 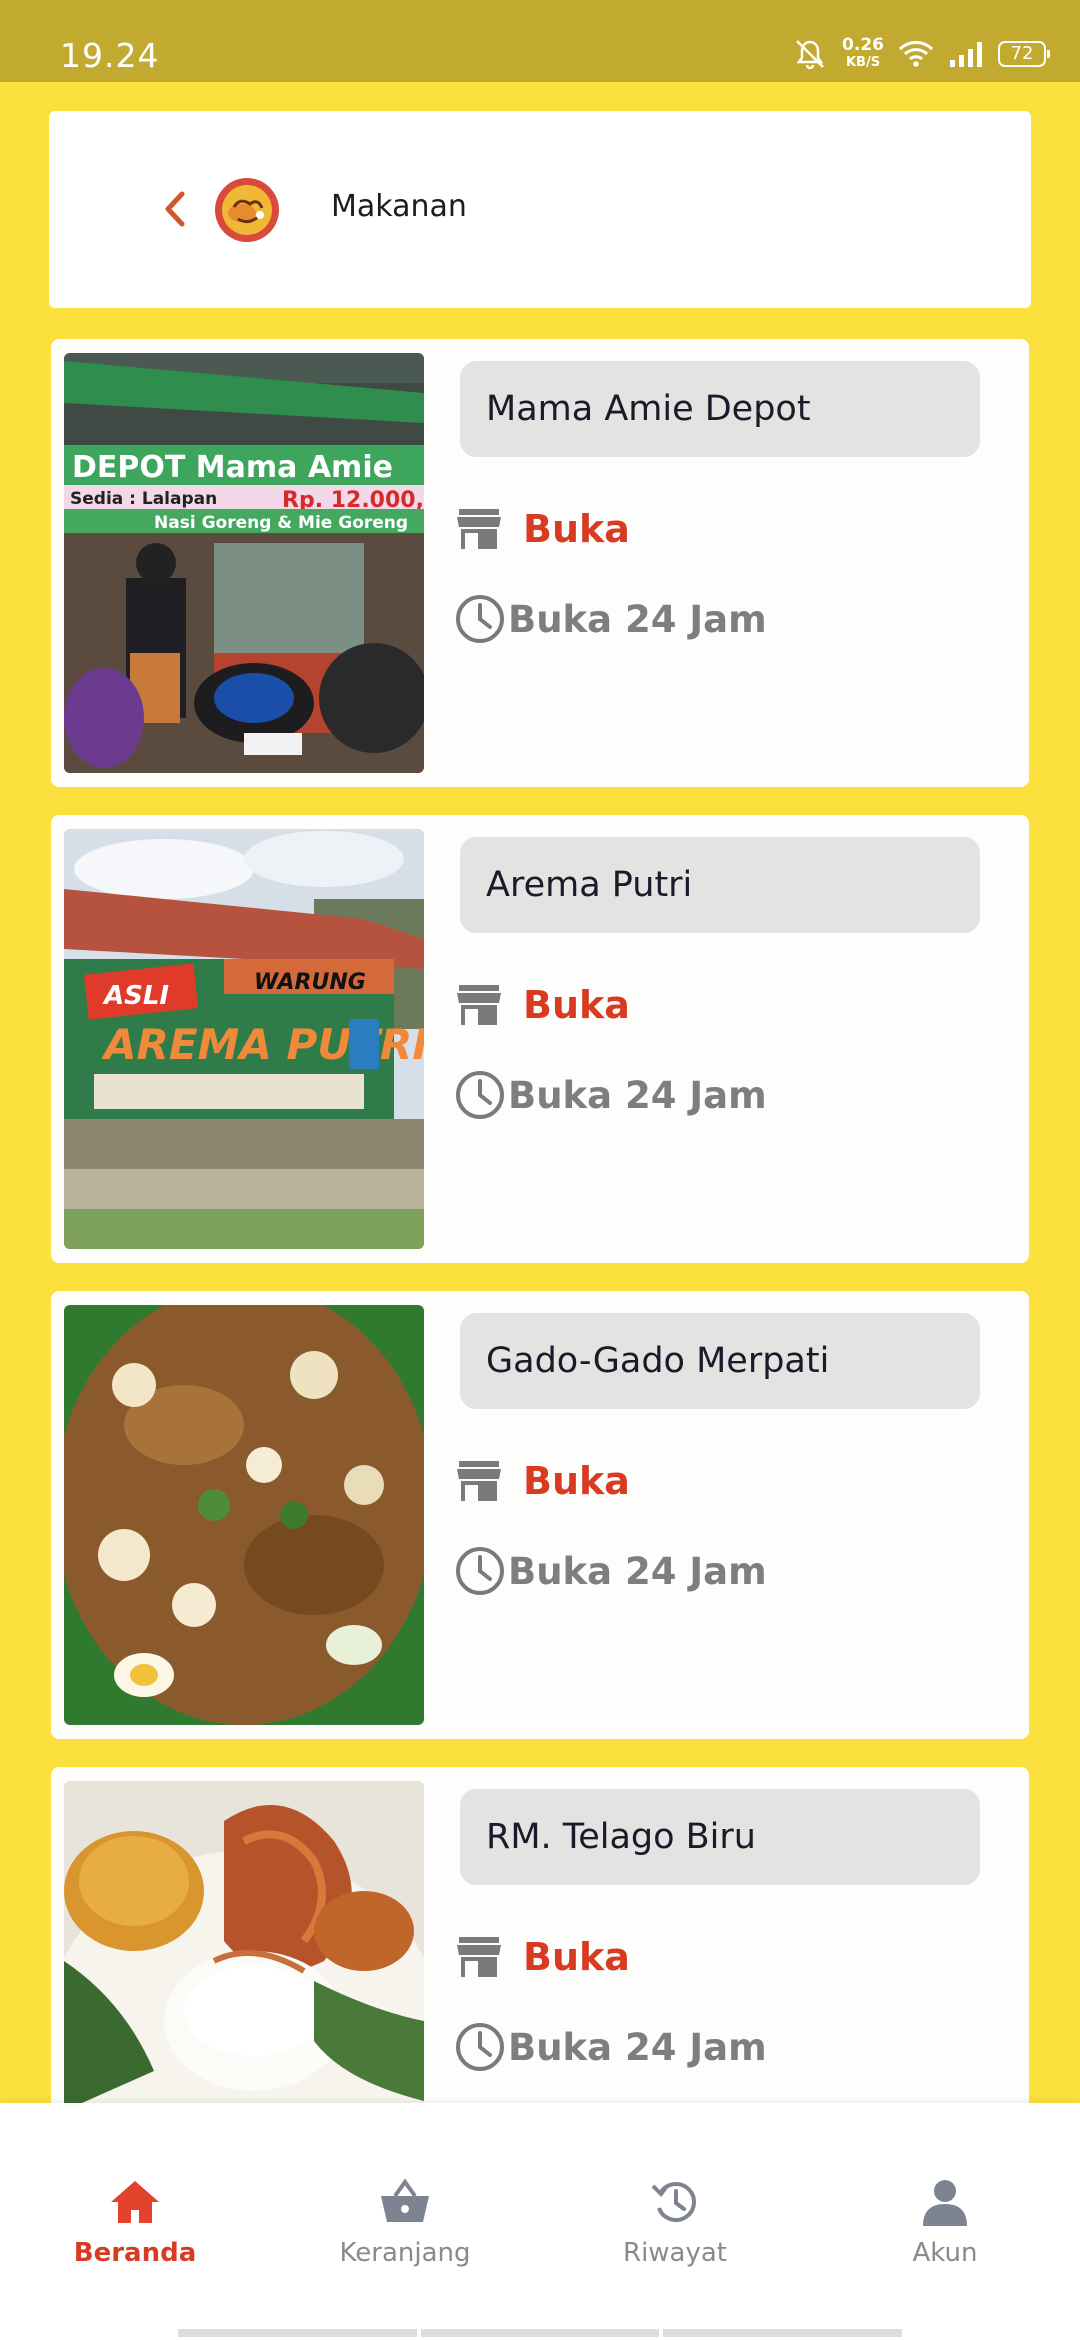 I want to click on nav-label: Beranda, so click(x=135, y=2253).